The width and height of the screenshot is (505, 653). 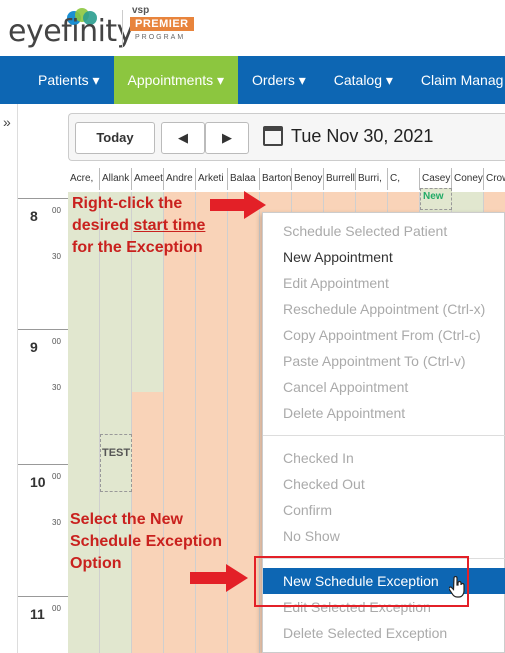 I want to click on provider-column-header: Coney, so click(x=468, y=179).